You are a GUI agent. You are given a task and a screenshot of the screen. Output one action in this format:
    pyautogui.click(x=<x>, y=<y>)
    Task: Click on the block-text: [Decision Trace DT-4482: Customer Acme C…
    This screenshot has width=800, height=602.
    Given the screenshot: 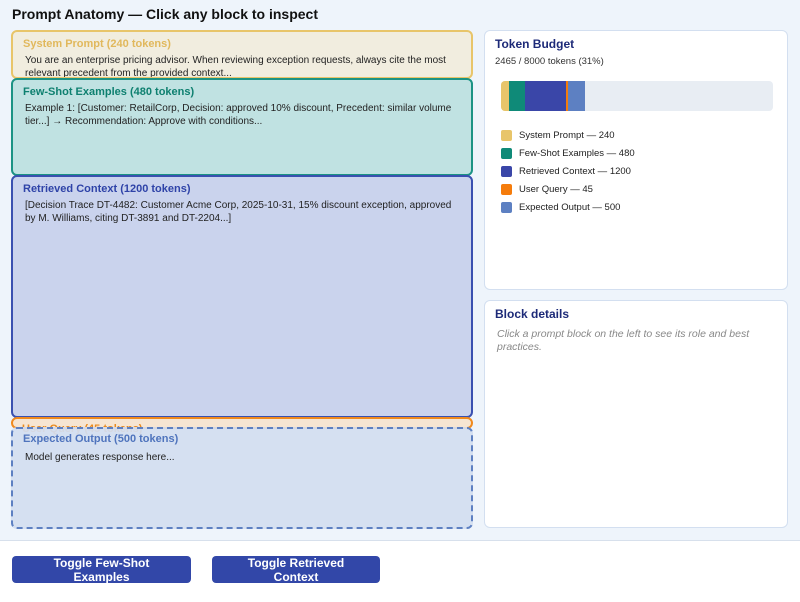 What is the action you would take?
    pyautogui.click(x=238, y=212)
    